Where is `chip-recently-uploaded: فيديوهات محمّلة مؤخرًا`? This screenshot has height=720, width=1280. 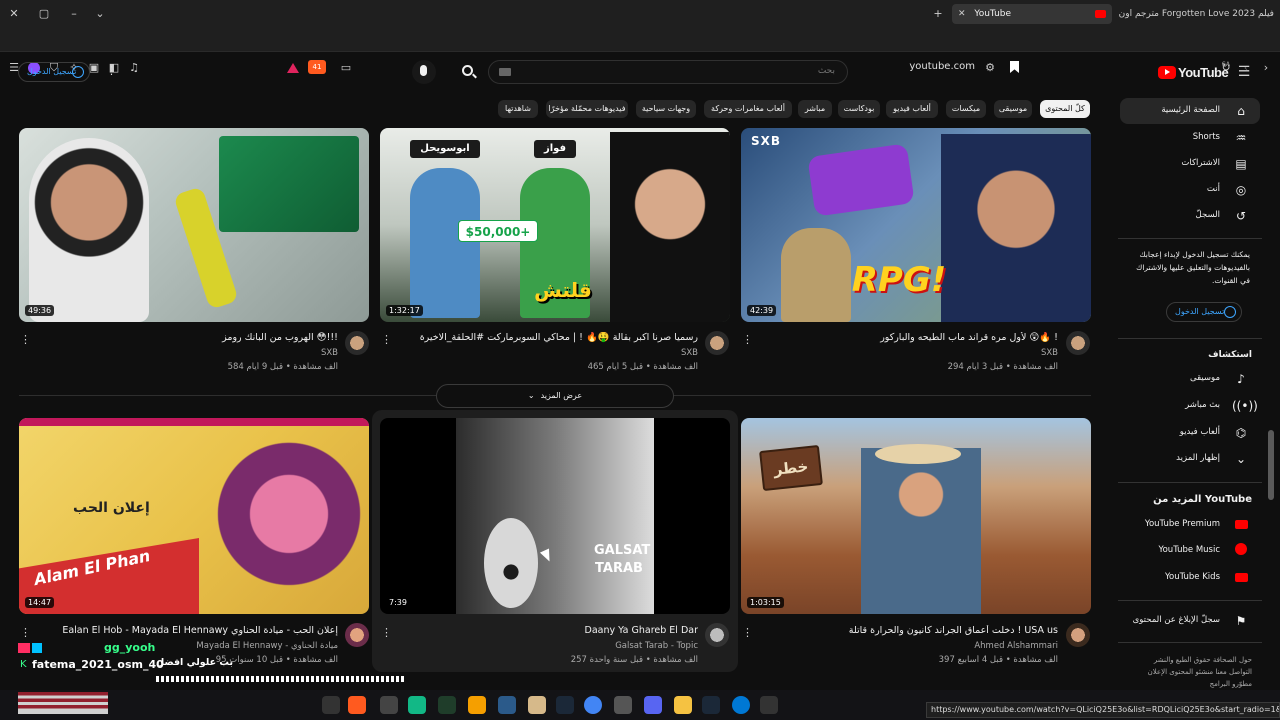 chip-recently-uploaded: فيديوهات محمّلة مؤخرًا is located at coordinates (587, 109).